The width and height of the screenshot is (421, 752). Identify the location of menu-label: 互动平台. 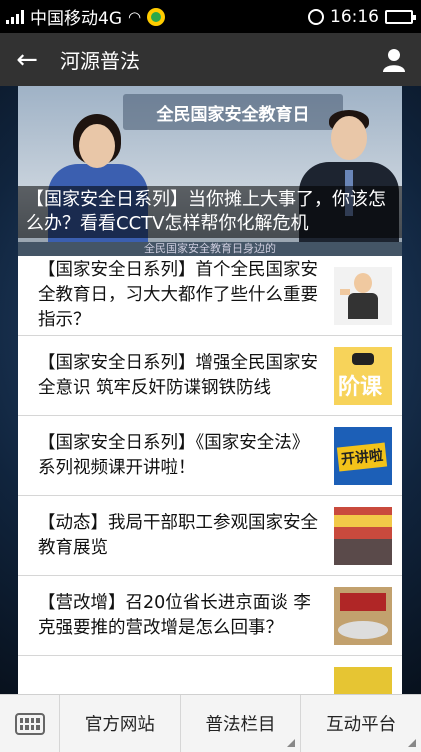
(361, 725).